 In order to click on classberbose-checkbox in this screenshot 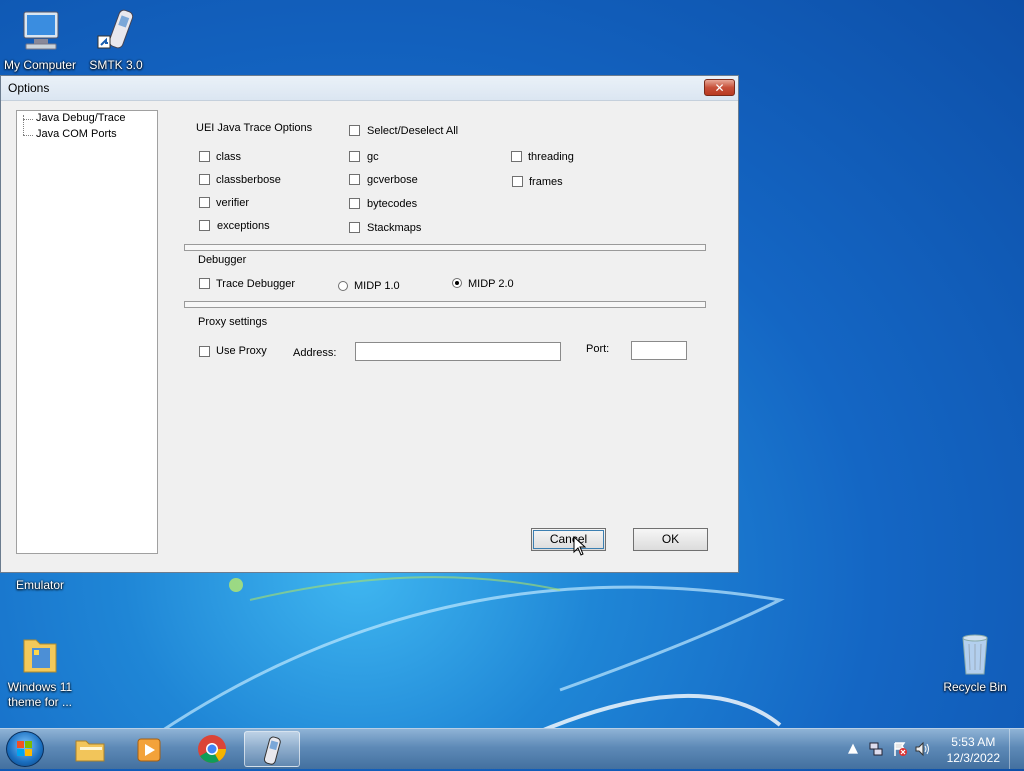, I will do `click(204, 179)`.